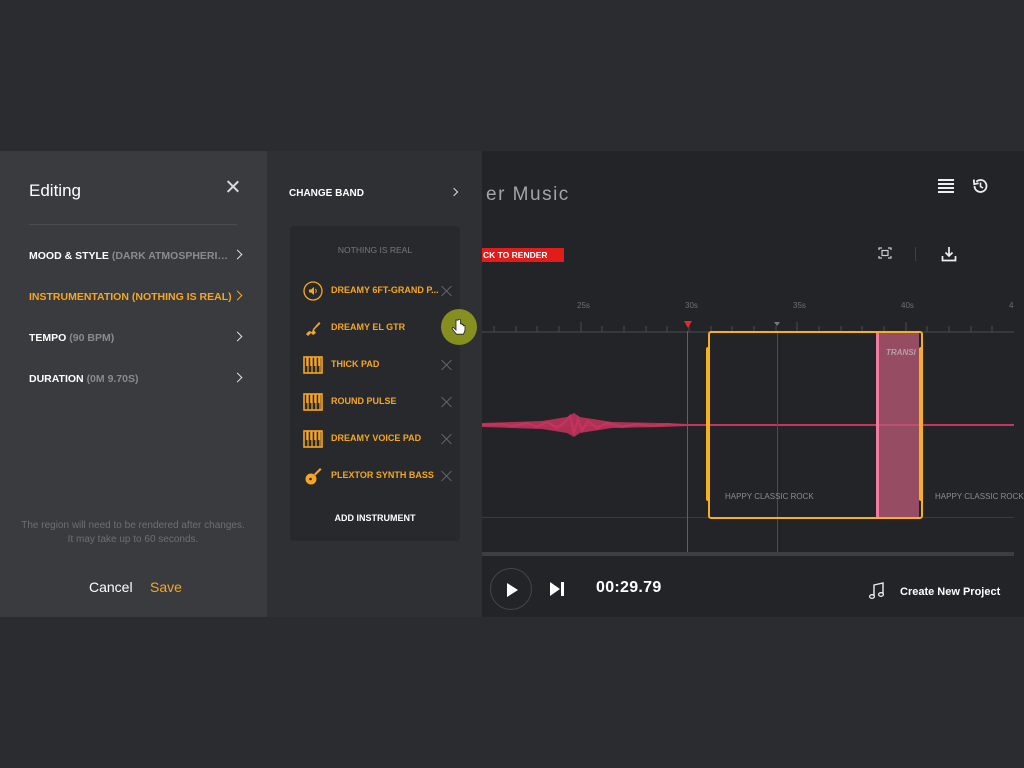 This screenshot has height=768, width=1024. Describe the element at coordinates (375, 250) in the screenshot. I see `band-name: NOTHING IS REAL` at that location.